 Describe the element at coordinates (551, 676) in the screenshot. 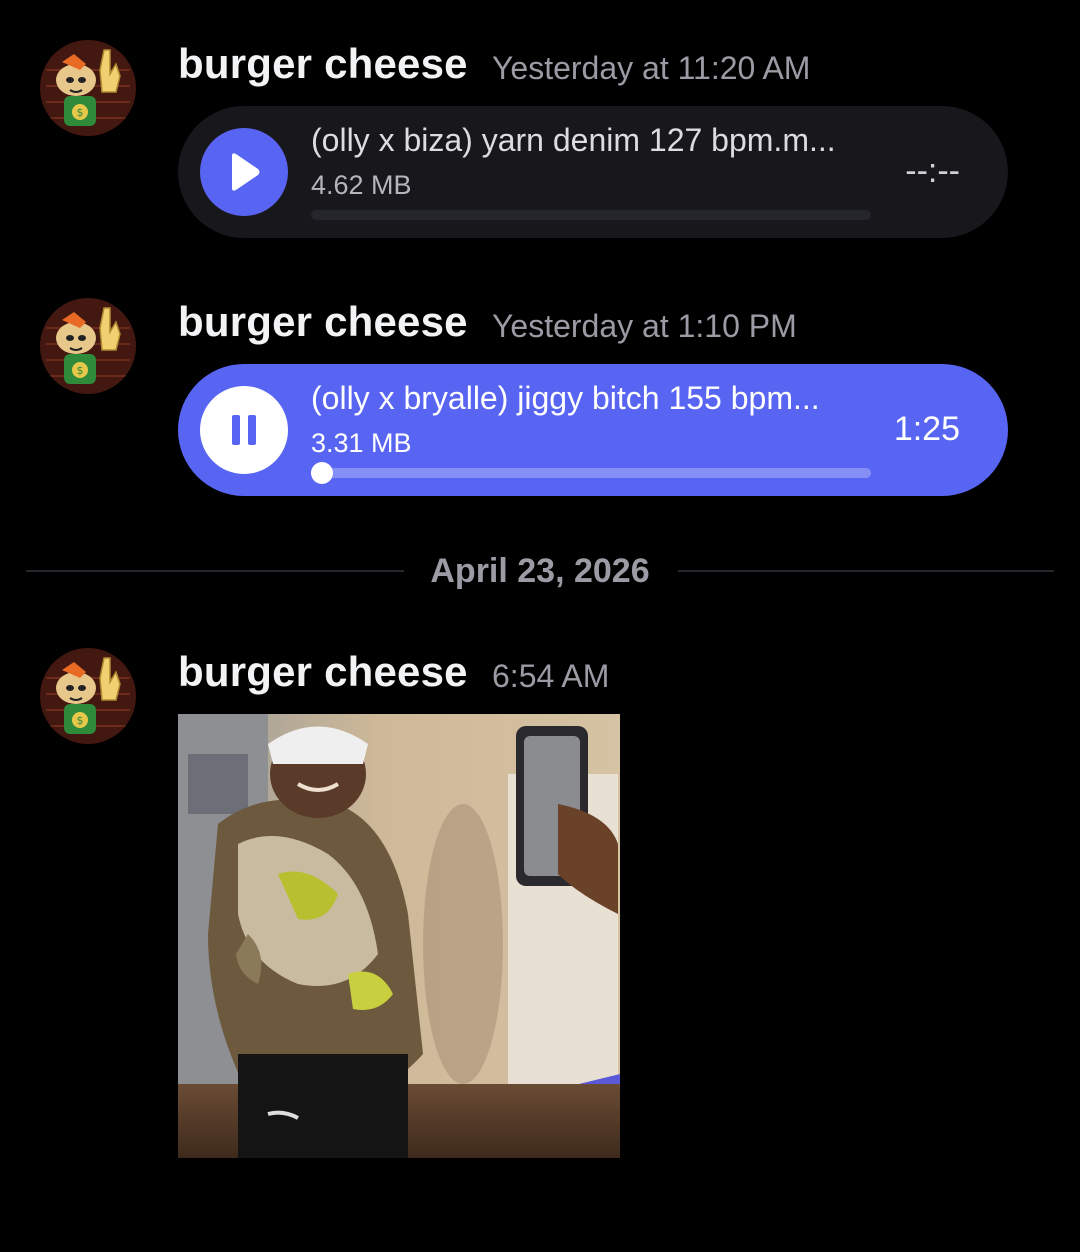

I see `timestamp: 6:54 AM` at that location.